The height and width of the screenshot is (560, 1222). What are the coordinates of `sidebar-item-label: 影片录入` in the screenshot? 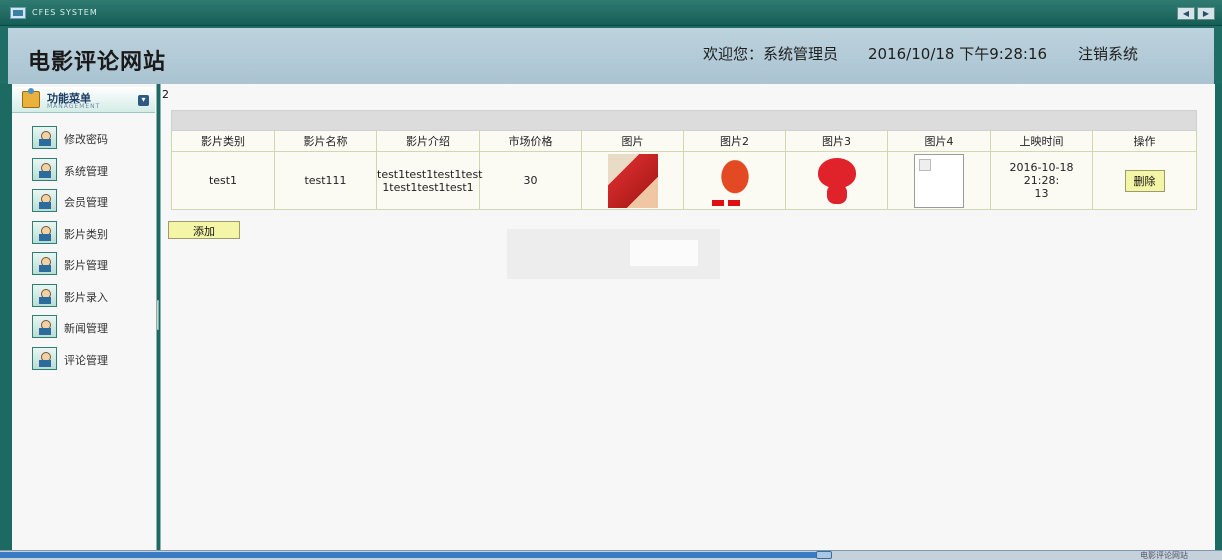 It's located at (86, 297).